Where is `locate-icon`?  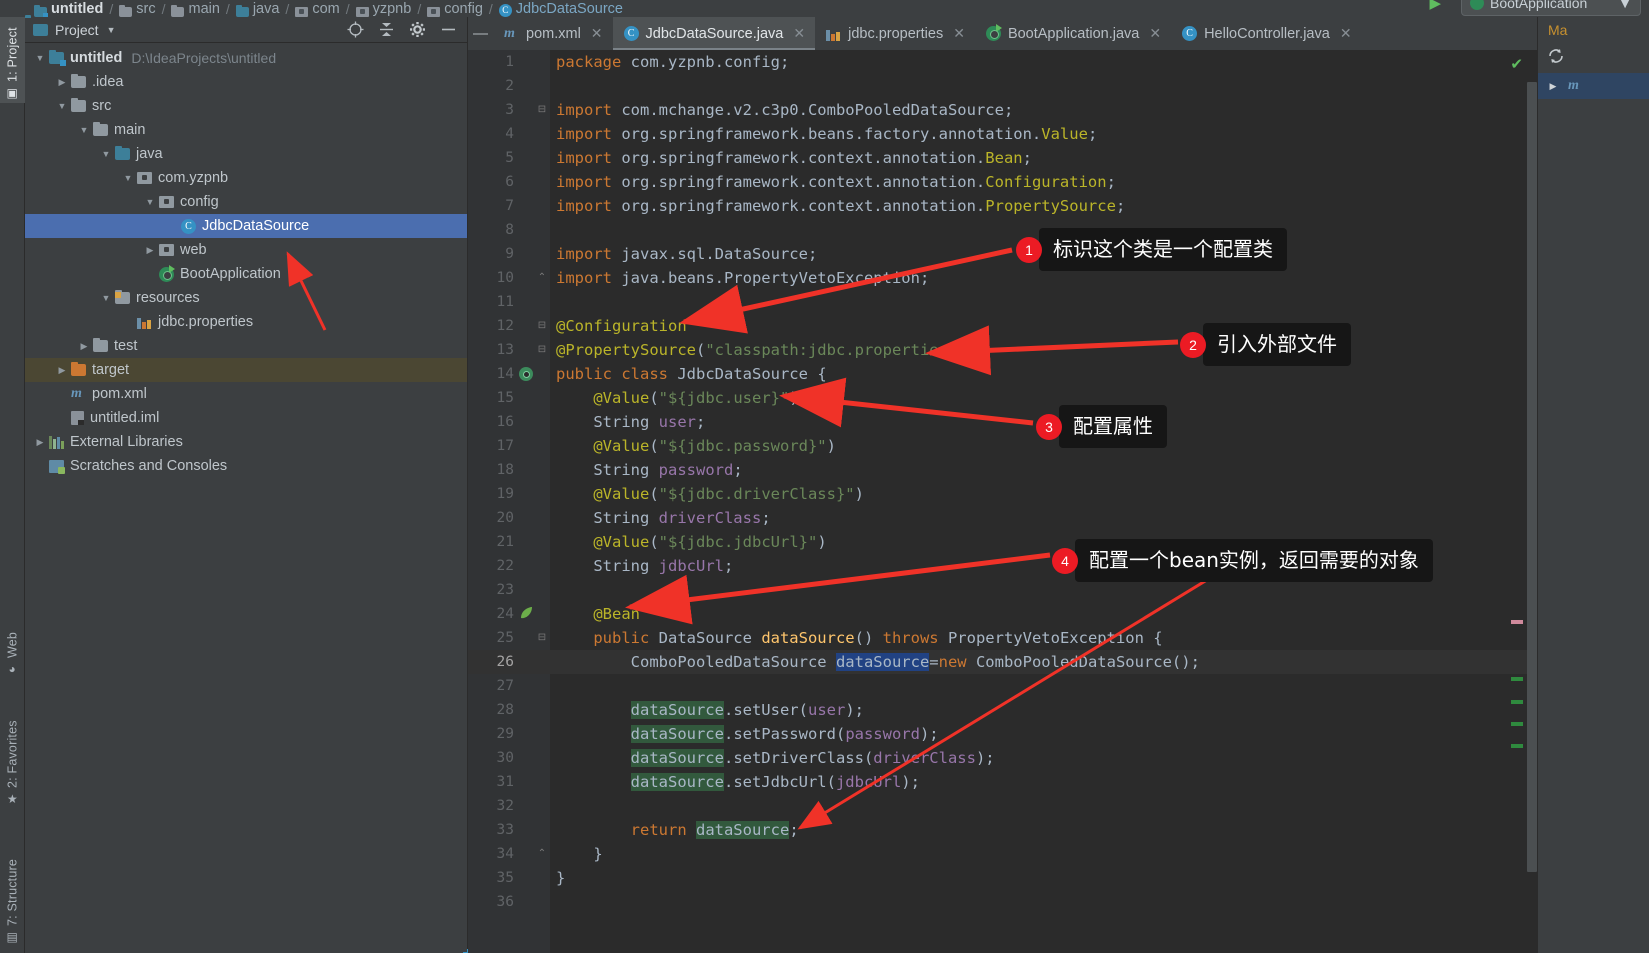 locate-icon is located at coordinates (355, 29).